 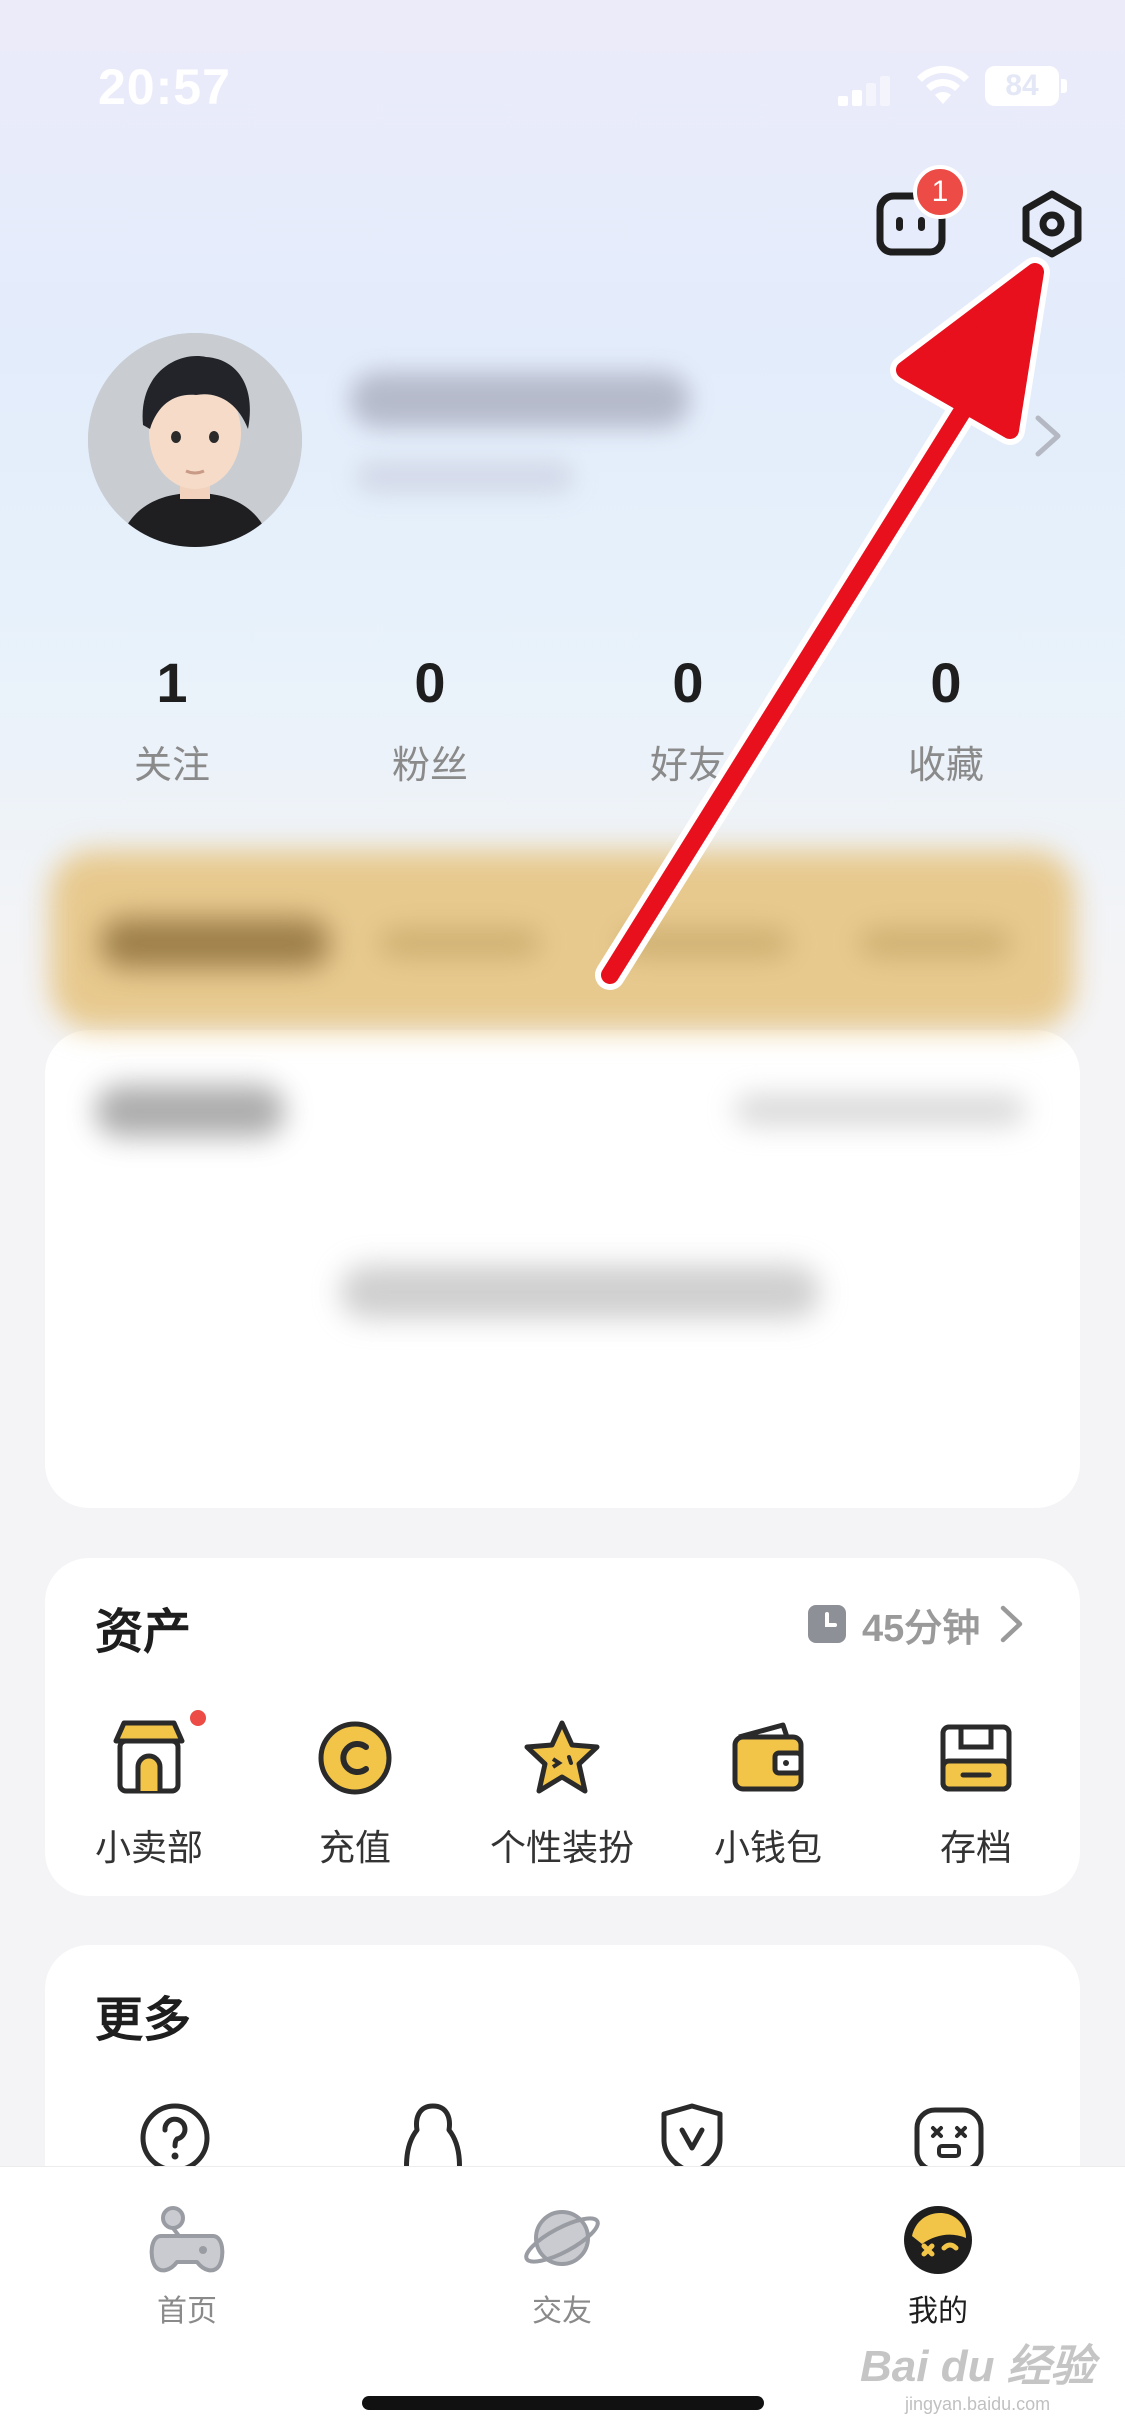 I want to click on battery-level: 84, so click(x=1022, y=85).